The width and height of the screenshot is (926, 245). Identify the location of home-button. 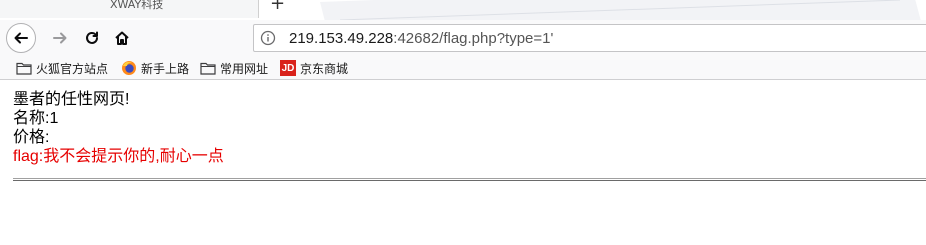
(122, 38).